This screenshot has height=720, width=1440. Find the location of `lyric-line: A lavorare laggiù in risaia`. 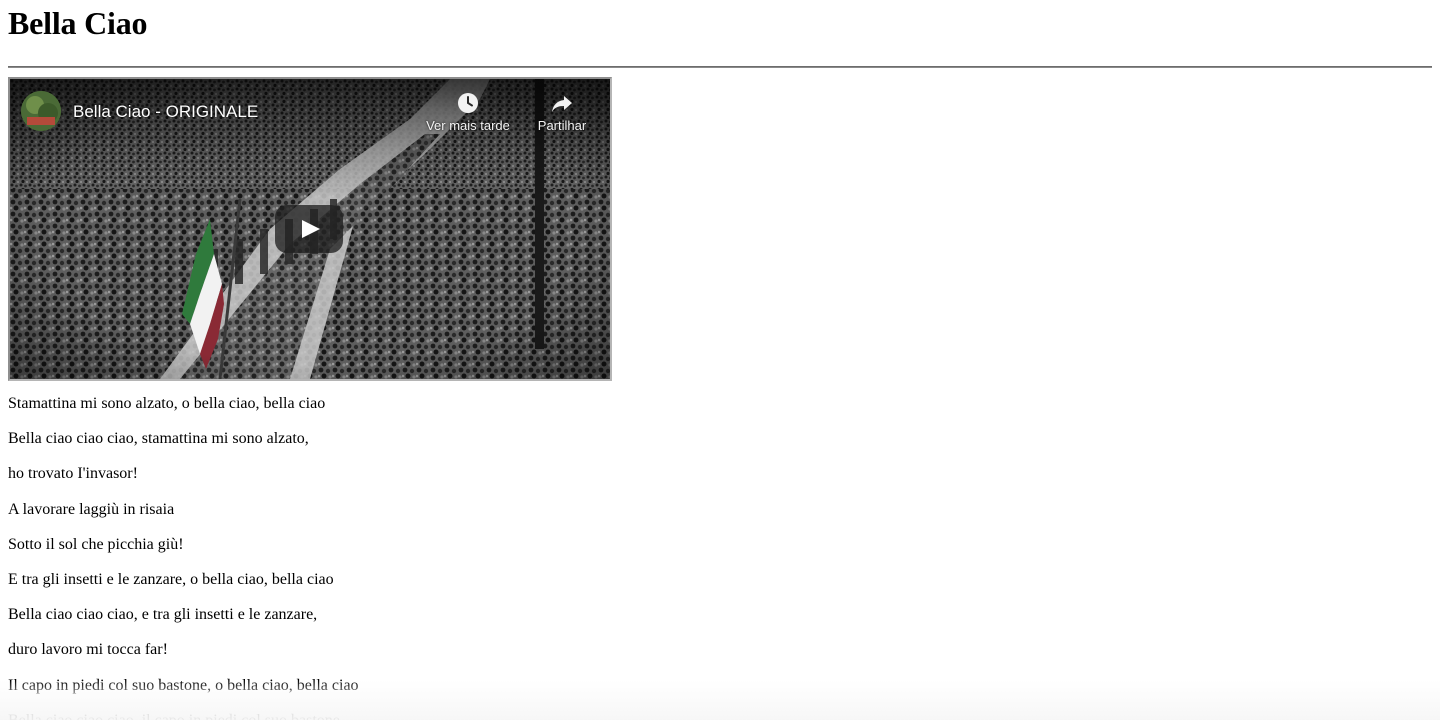

lyric-line: A lavorare laggiù in risaia is located at coordinates (91, 509).